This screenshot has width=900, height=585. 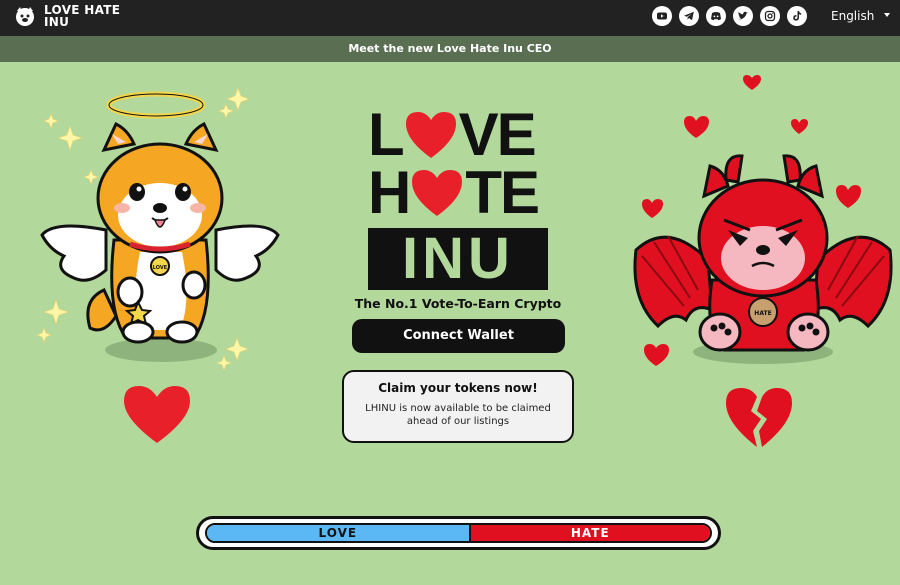 What do you see at coordinates (82, 16) in the screenshot?
I see `brand-name: LOVE HATE INU` at bounding box center [82, 16].